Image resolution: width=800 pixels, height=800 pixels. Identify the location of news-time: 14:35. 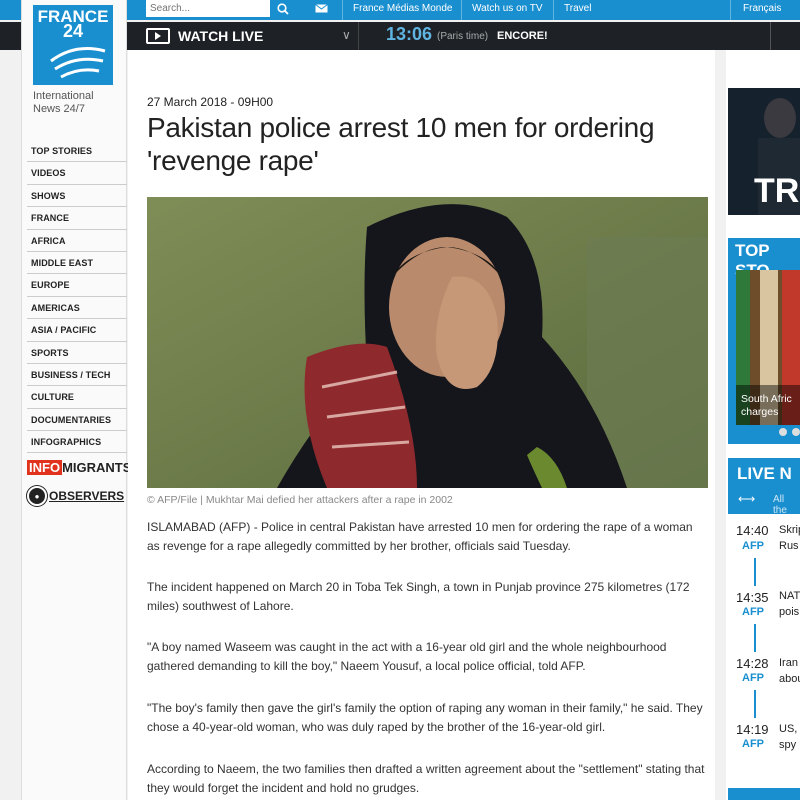
(752, 597).